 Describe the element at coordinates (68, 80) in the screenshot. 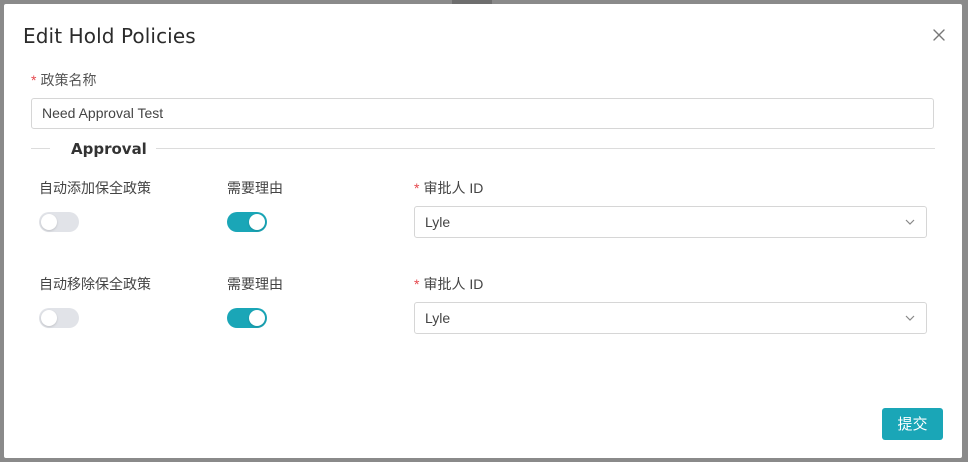

I see `policy-name-label-text: 政策名称` at that location.